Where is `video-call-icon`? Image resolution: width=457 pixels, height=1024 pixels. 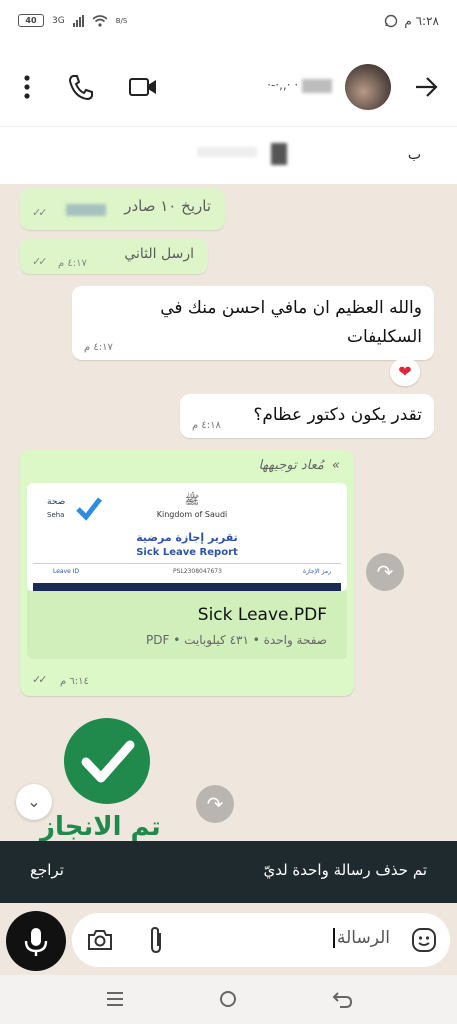 video-call-icon is located at coordinates (143, 87).